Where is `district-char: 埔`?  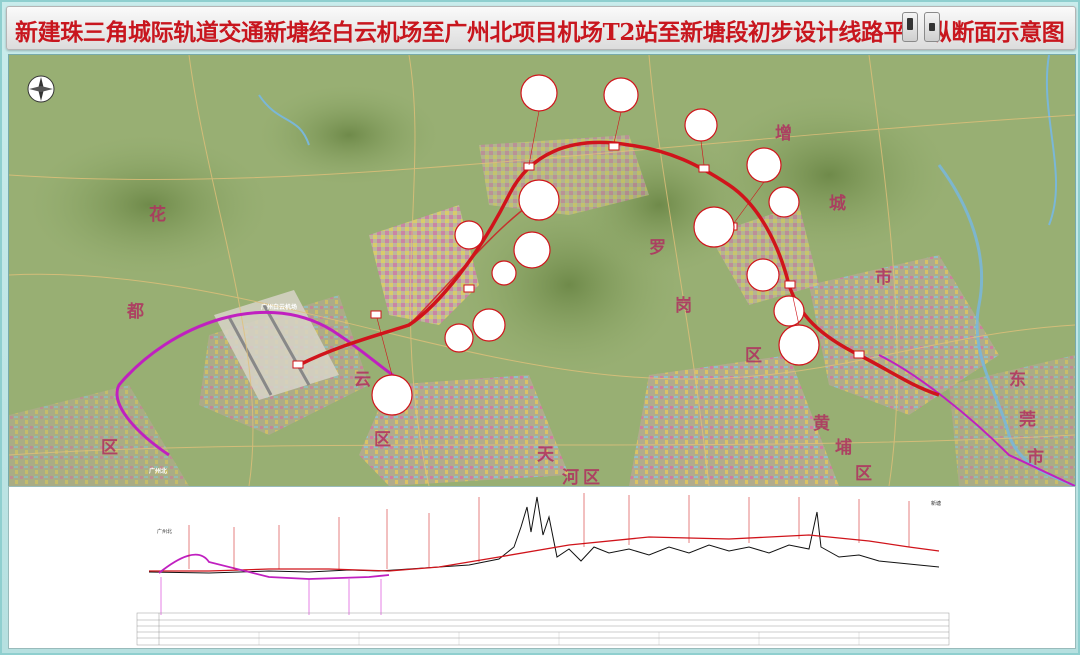
district-char: 埔 is located at coordinates (843, 447).